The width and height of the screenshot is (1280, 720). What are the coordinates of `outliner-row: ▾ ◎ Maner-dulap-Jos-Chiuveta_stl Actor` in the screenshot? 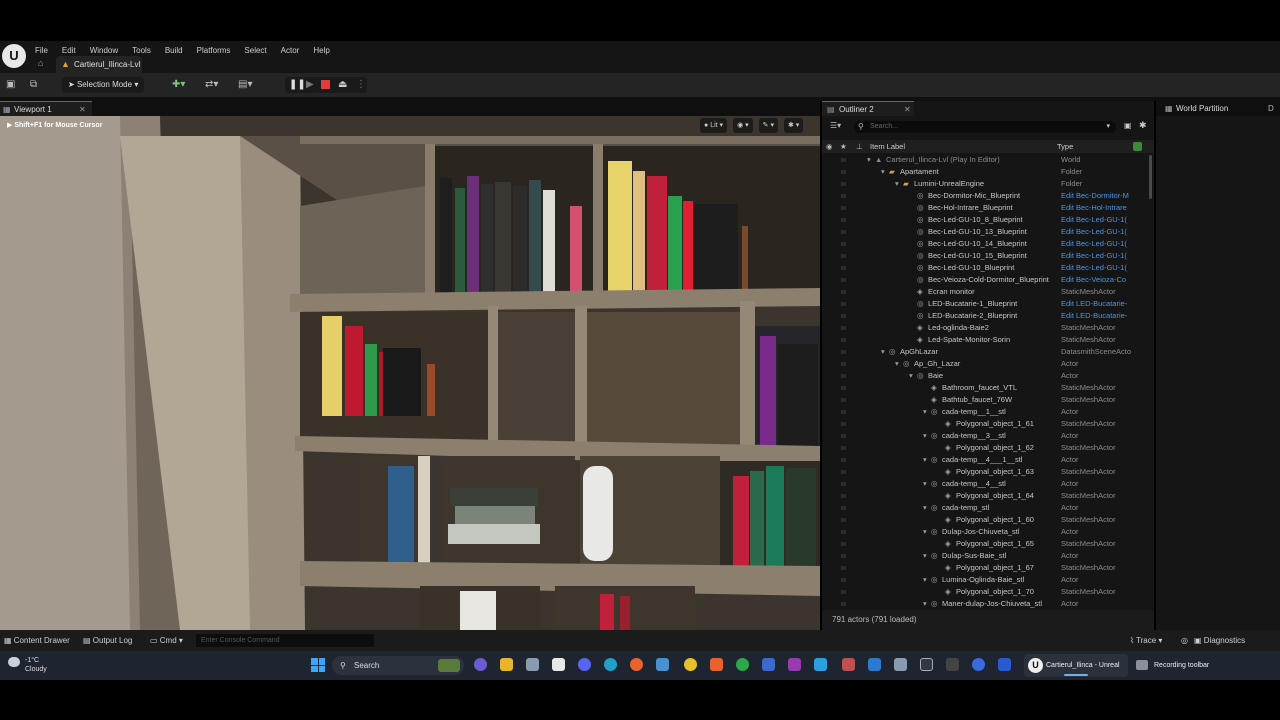 It's located at (985, 604).